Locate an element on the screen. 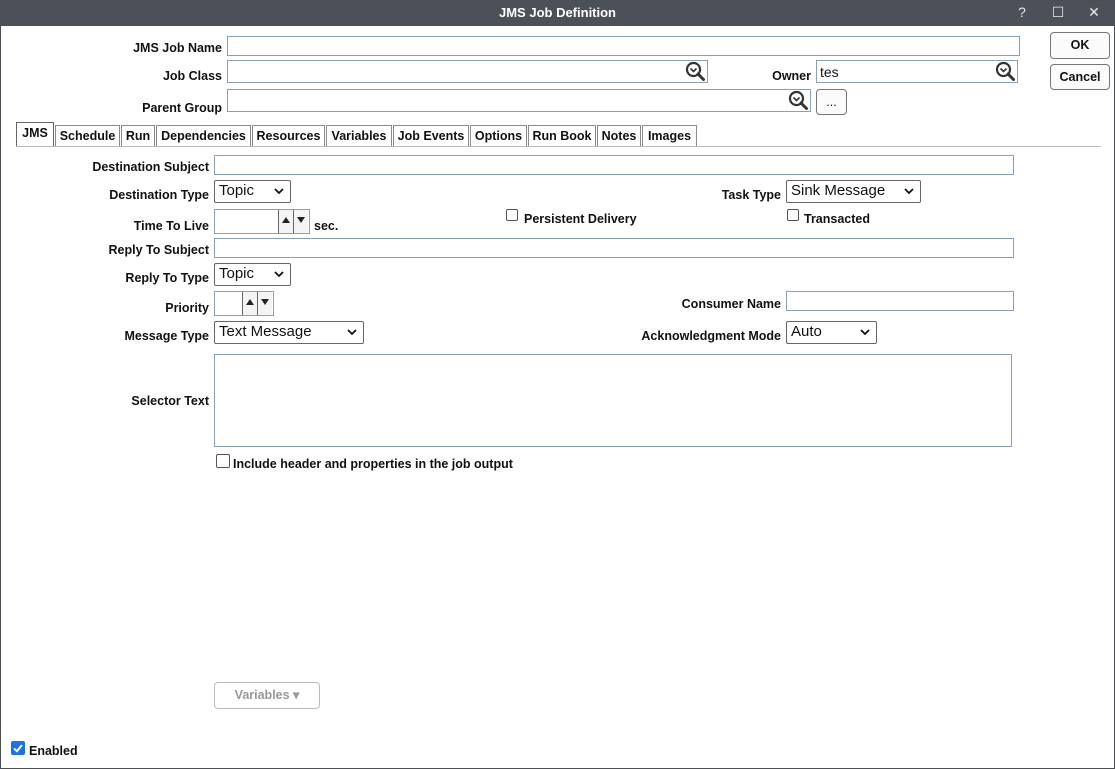 The height and width of the screenshot is (769, 1115). priority-down-button is located at coordinates (264, 303).